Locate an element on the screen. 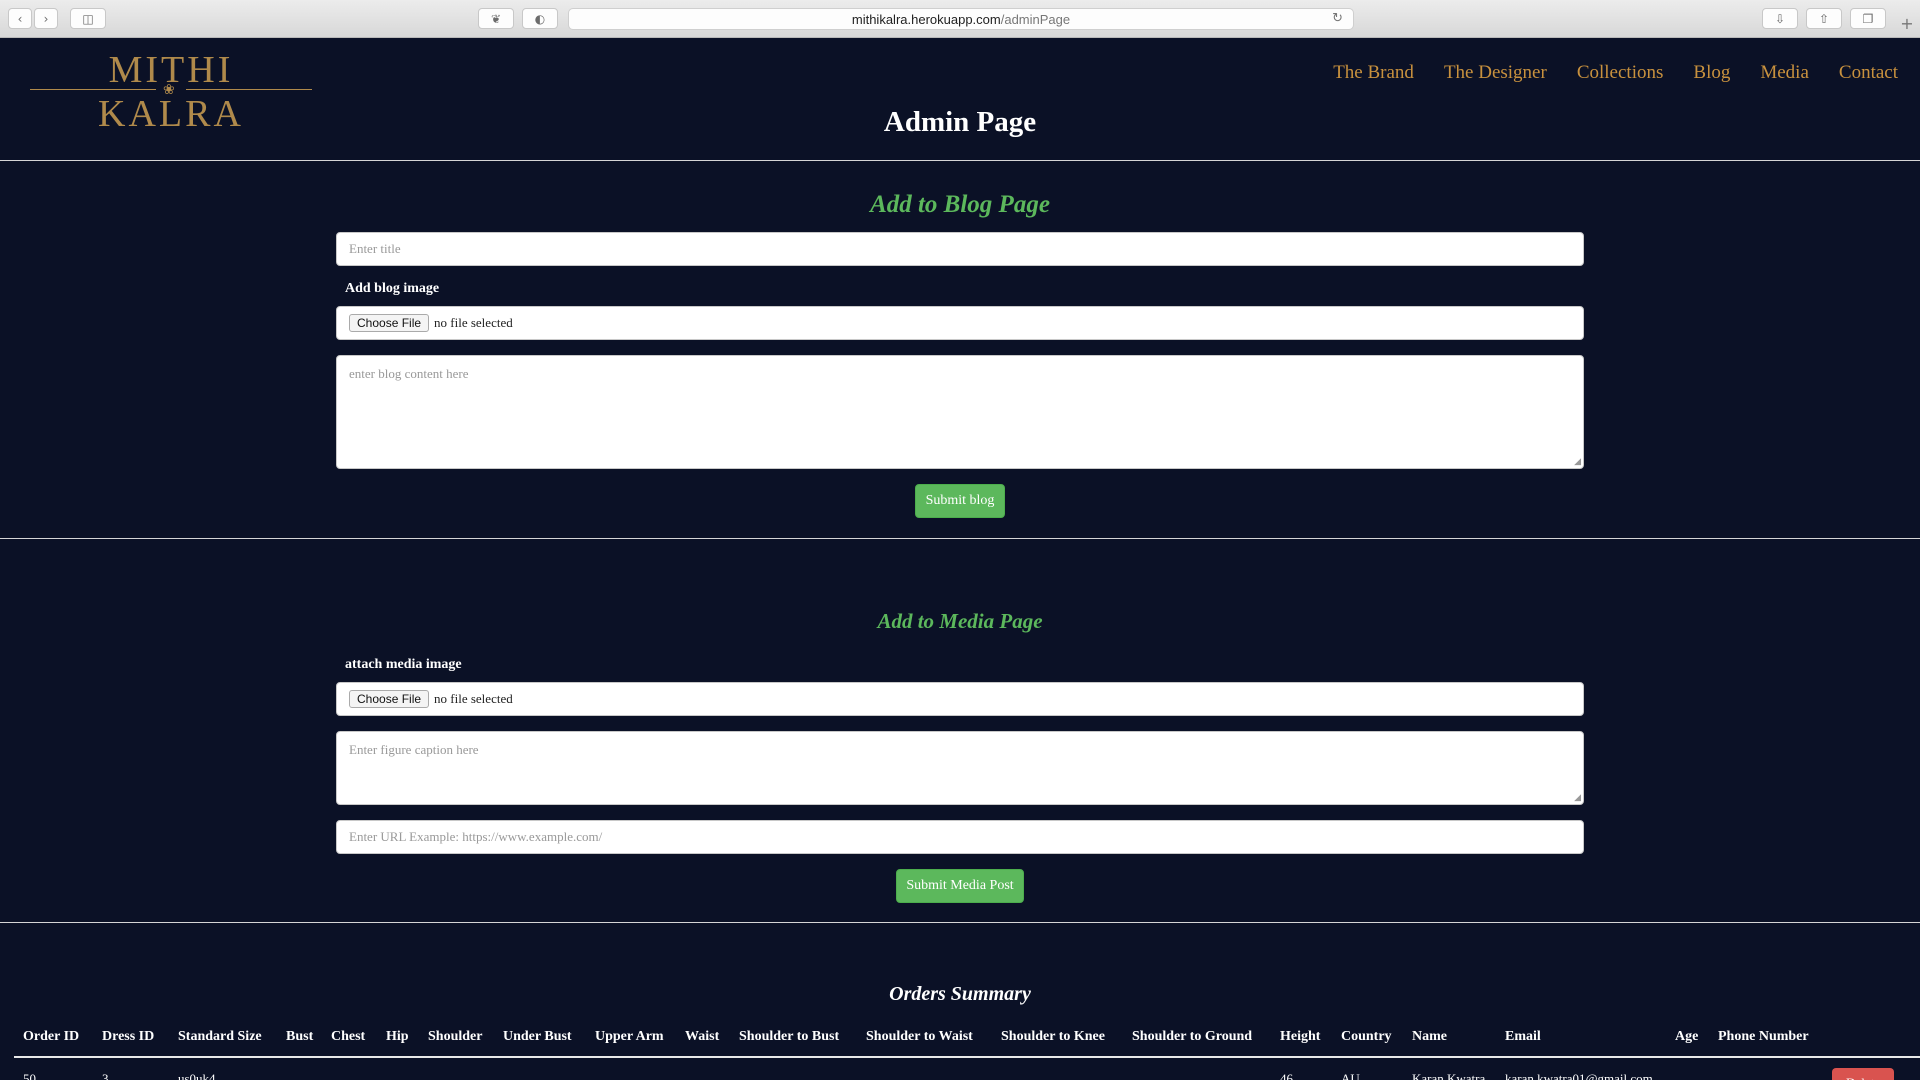 This screenshot has width=1920, height=1080. logo-rule-right is located at coordinates (249, 89).